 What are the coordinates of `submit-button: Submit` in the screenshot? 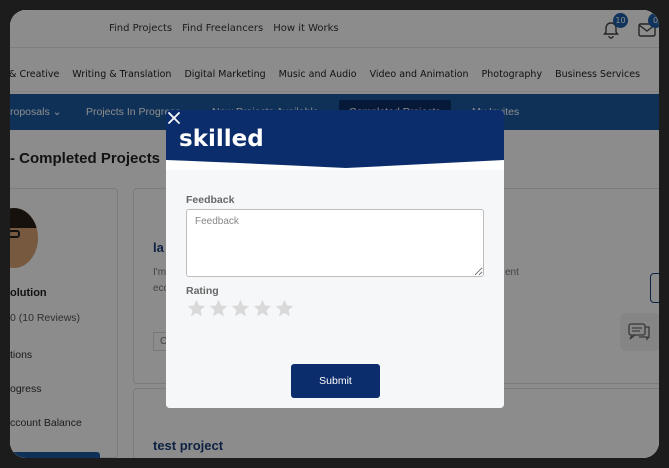 It's located at (335, 381).